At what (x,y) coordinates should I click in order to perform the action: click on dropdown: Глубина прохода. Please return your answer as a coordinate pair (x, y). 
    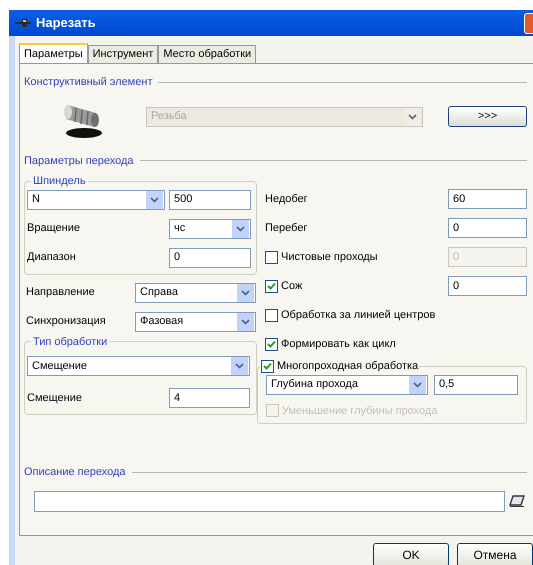
    Looking at the image, I should click on (347, 384).